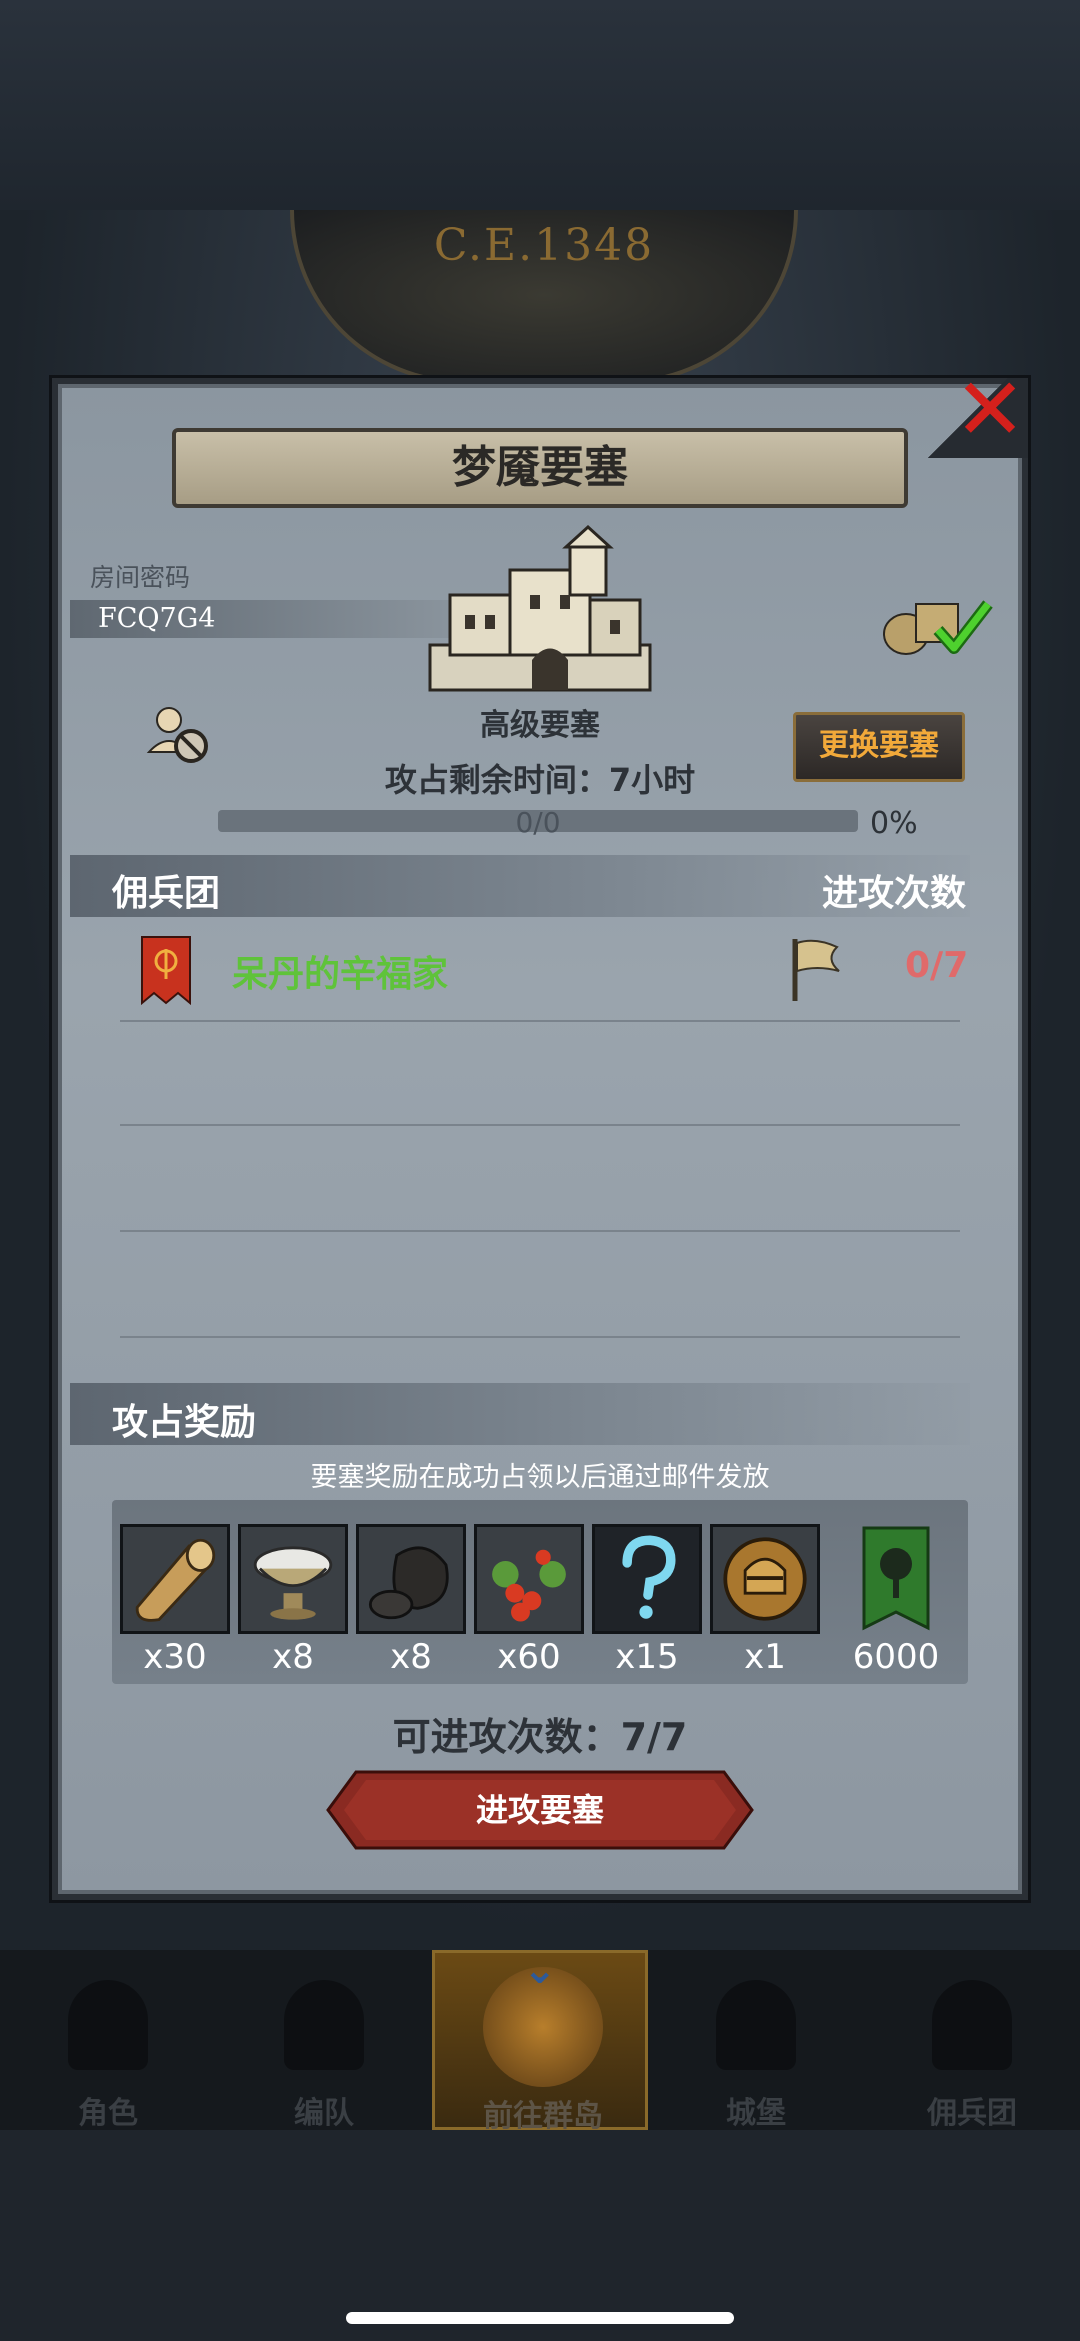 The image size is (1080, 2341). I want to click on chevron-down-icon: ⌄, so click(540, 1970).